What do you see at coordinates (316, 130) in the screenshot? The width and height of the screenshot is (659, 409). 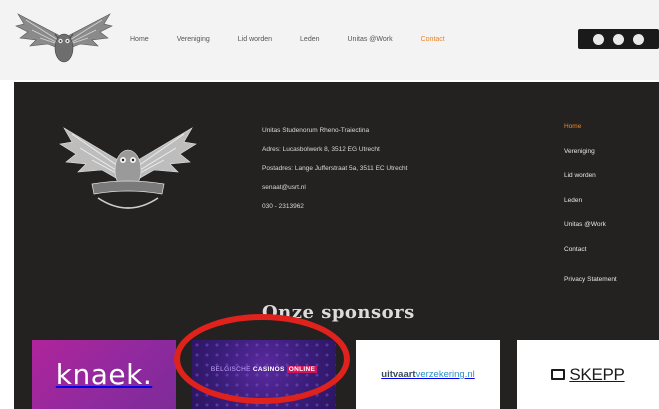 I see `org-name: Unitas Studenorum Rheno-Traiectina` at bounding box center [316, 130].